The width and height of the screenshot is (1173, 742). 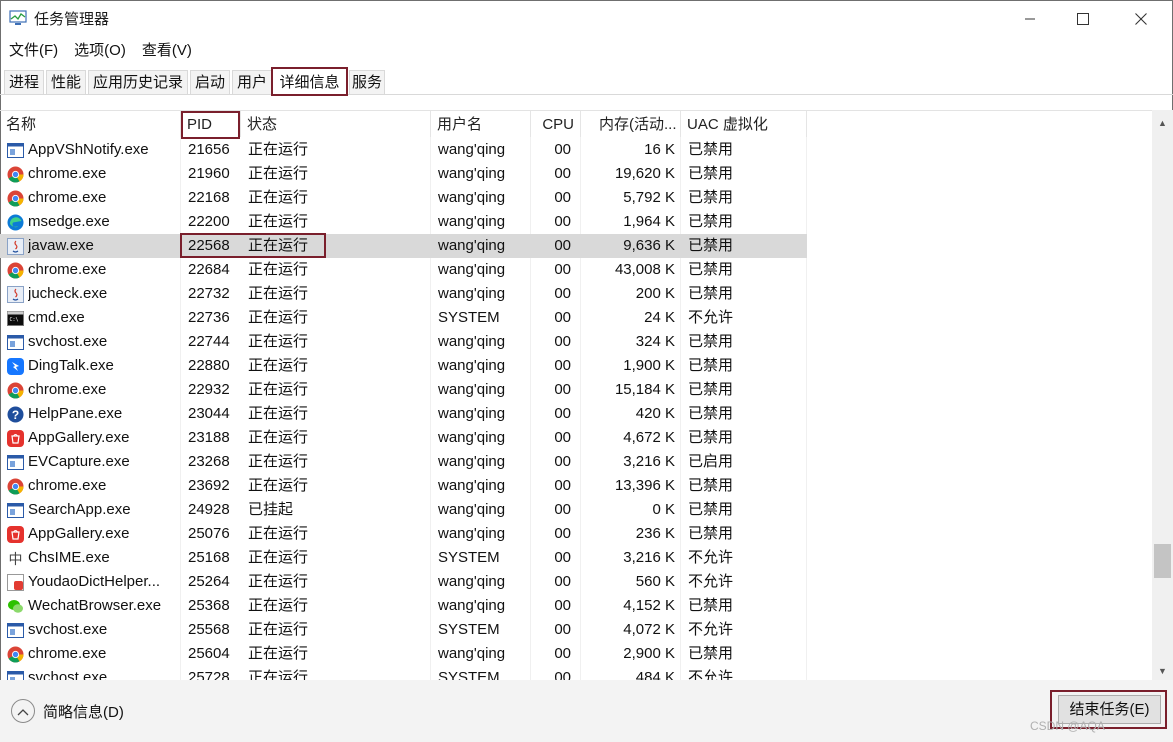 What do you see at coordinates (252, 82) in the screenshot?
I see `tab-users: 用户` at bounding box center [252, 82].